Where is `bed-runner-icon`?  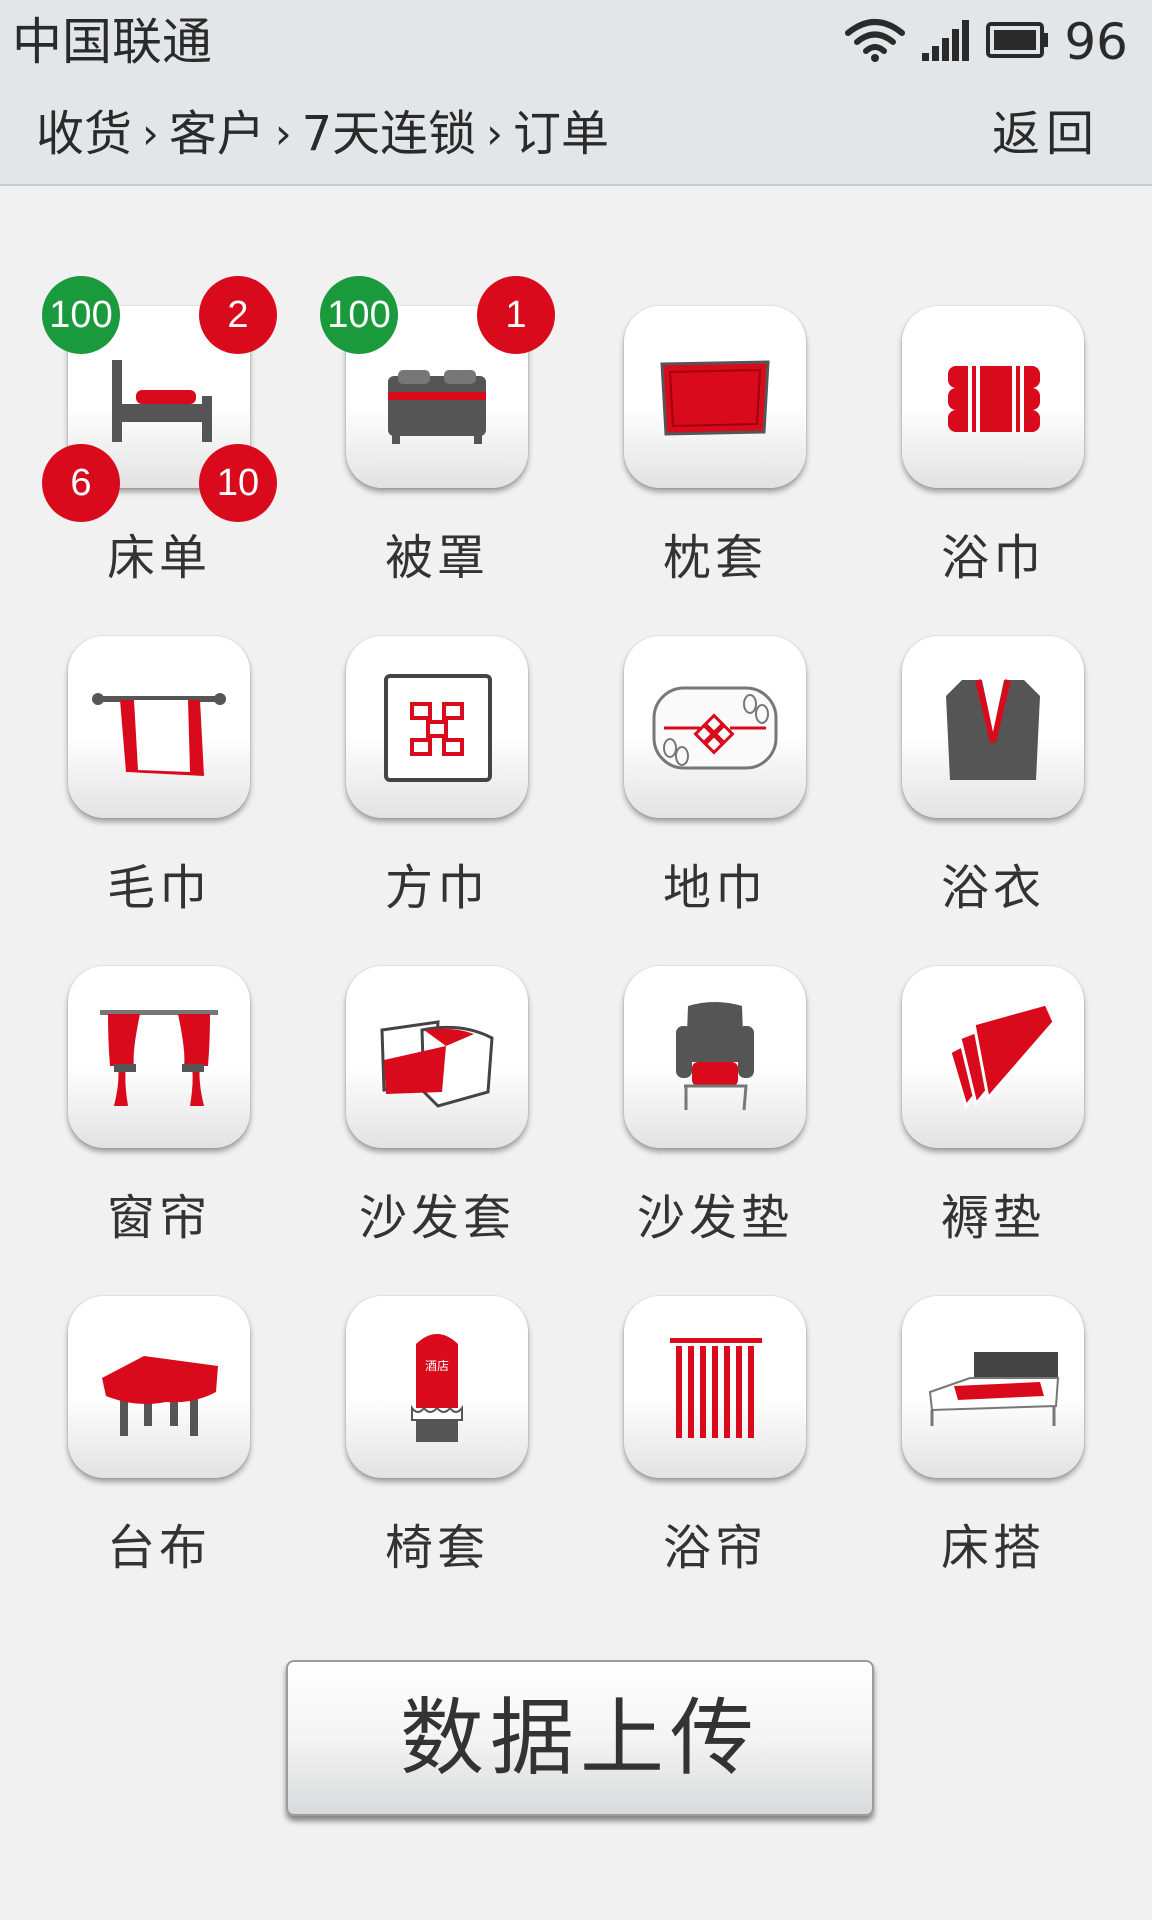
bed-runner-icon is located at coordinates (994, 1389).